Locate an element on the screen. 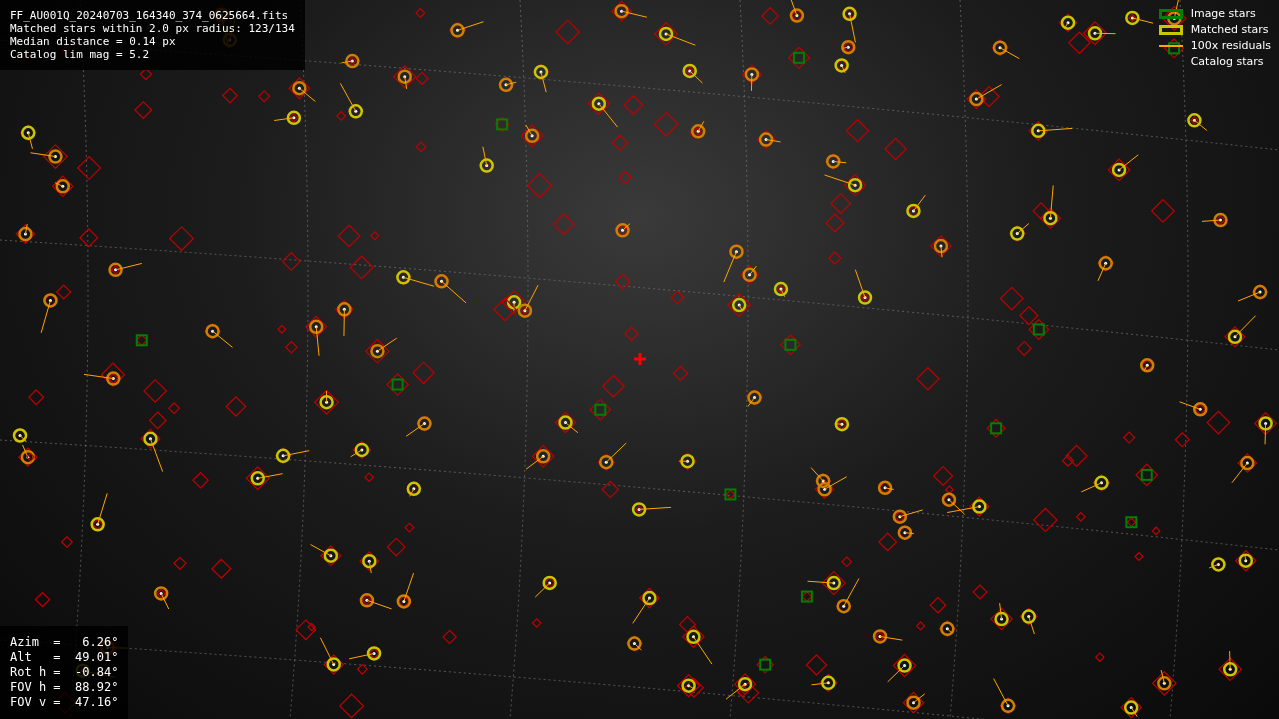  legend-label: Catalog stars is located at coordinates (1227, 61).